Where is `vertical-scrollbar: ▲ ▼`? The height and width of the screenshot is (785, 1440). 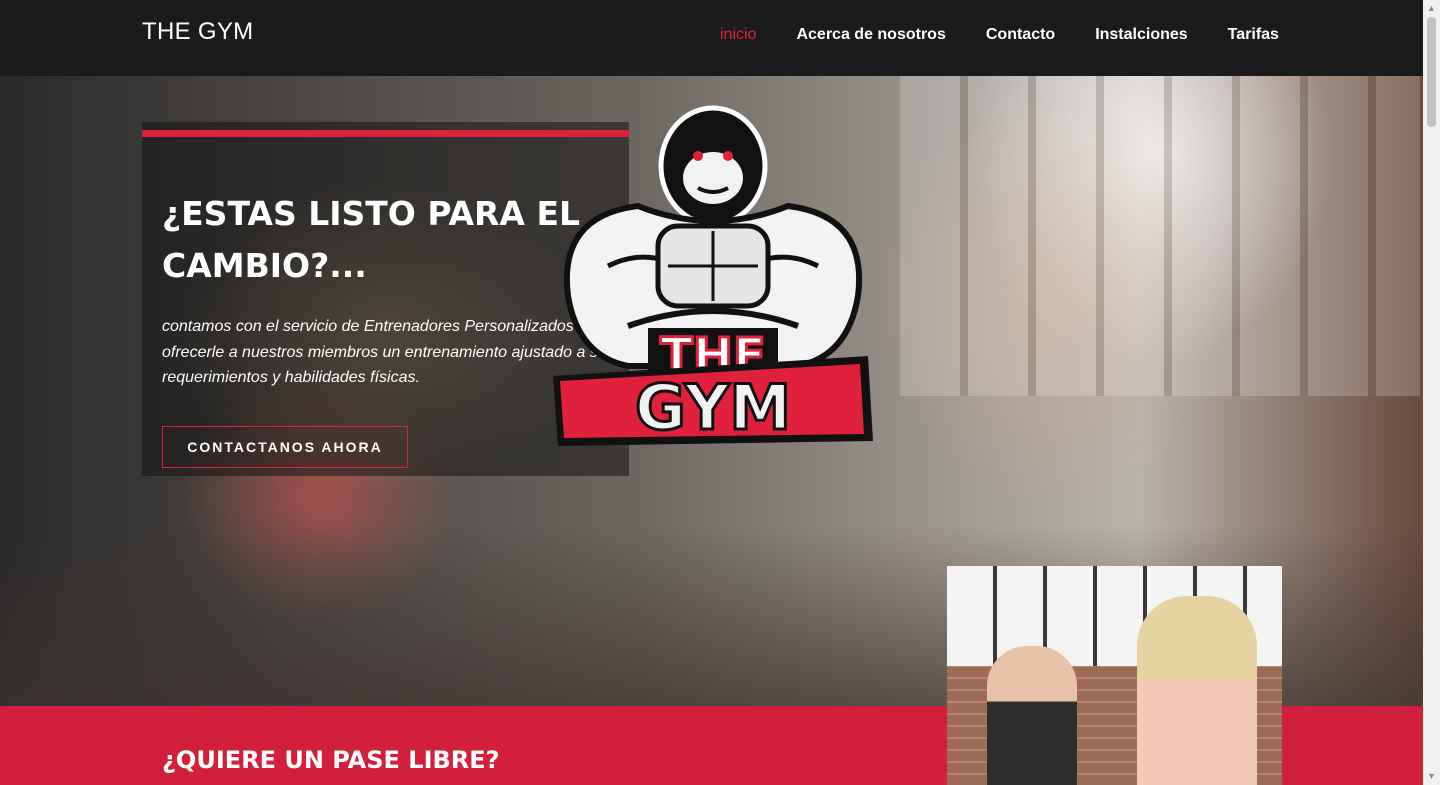
vertical-scrollbar: ▲ ▼ is located at coordinates (1431, 392).